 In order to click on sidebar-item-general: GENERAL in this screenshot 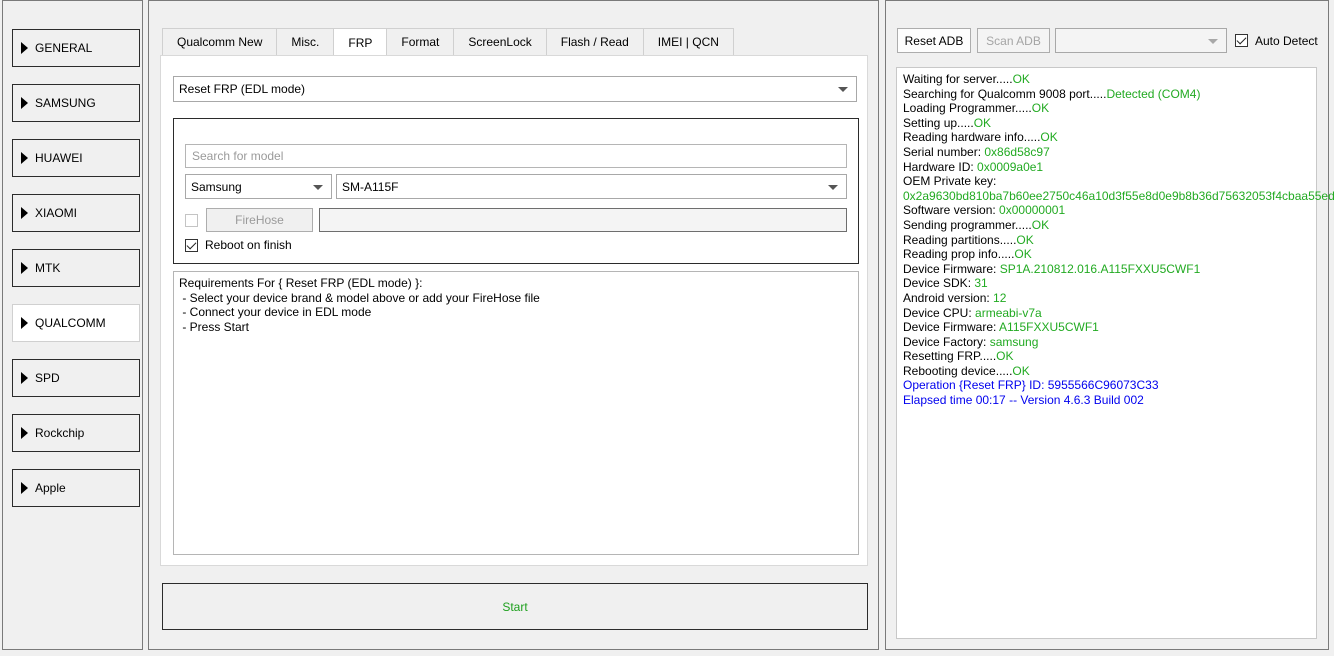, I will do `click(76, 48)`.